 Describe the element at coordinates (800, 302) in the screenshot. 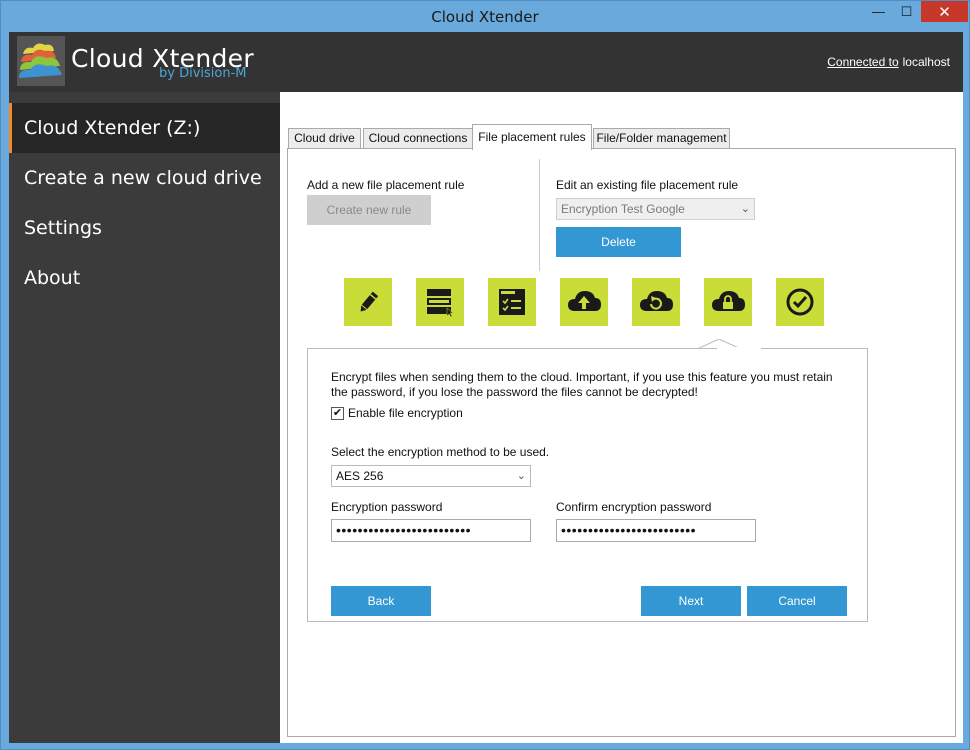

I see `check-circle-icon` at that location.